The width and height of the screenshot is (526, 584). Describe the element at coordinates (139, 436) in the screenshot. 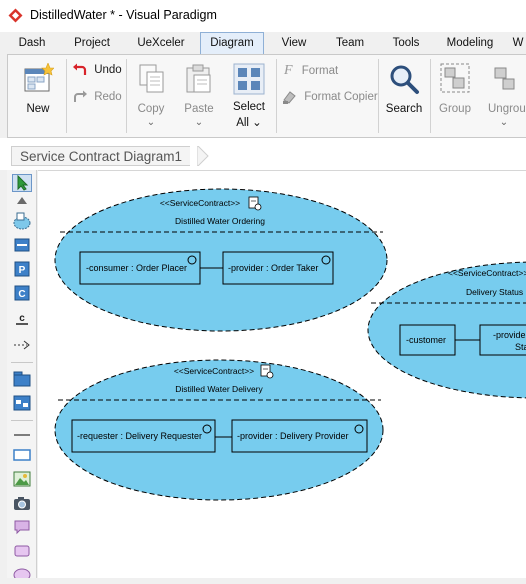

I see `role-label: -requester : Delivery Requester` at that location.